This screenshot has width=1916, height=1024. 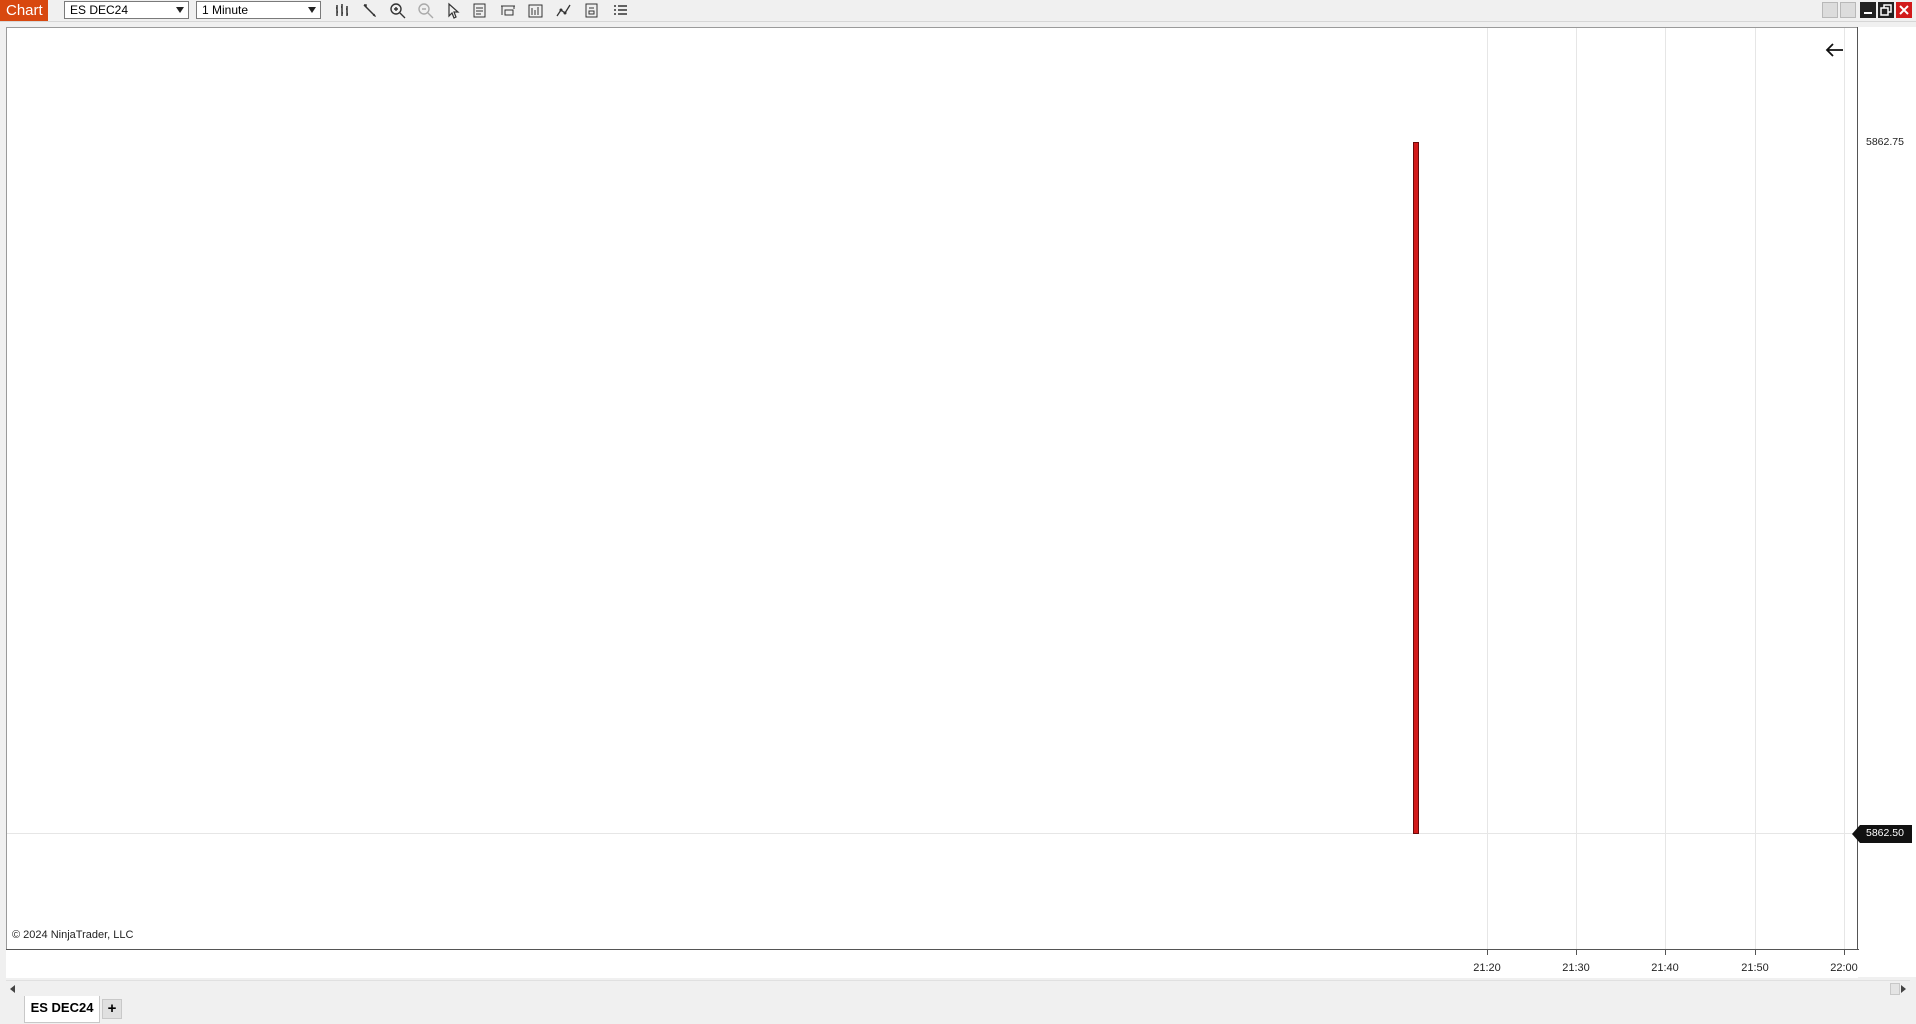 I want to click on time-label: 22:00, so click(x=1844, y=968).